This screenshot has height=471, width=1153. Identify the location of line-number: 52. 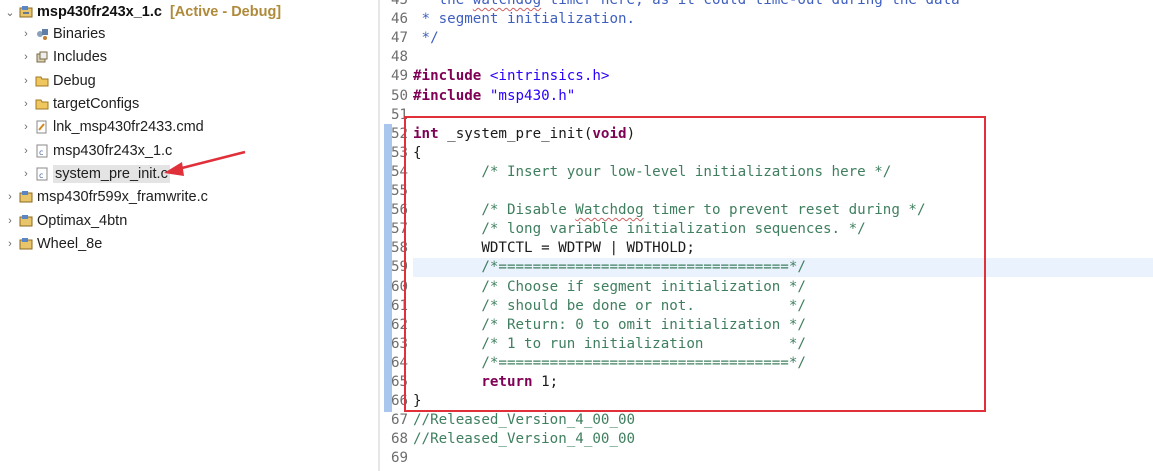
(400, 133).